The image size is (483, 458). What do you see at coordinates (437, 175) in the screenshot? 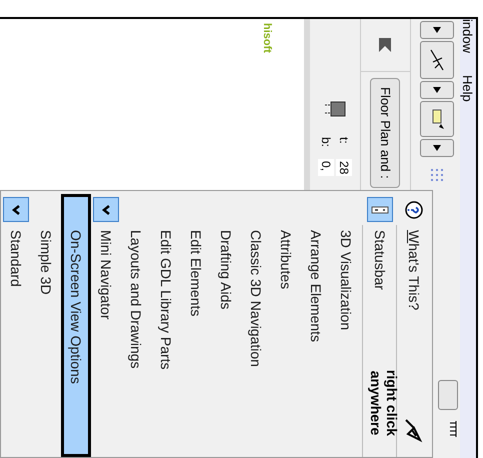
I see `grid-dots-icon` at bounding box center [437, 175].